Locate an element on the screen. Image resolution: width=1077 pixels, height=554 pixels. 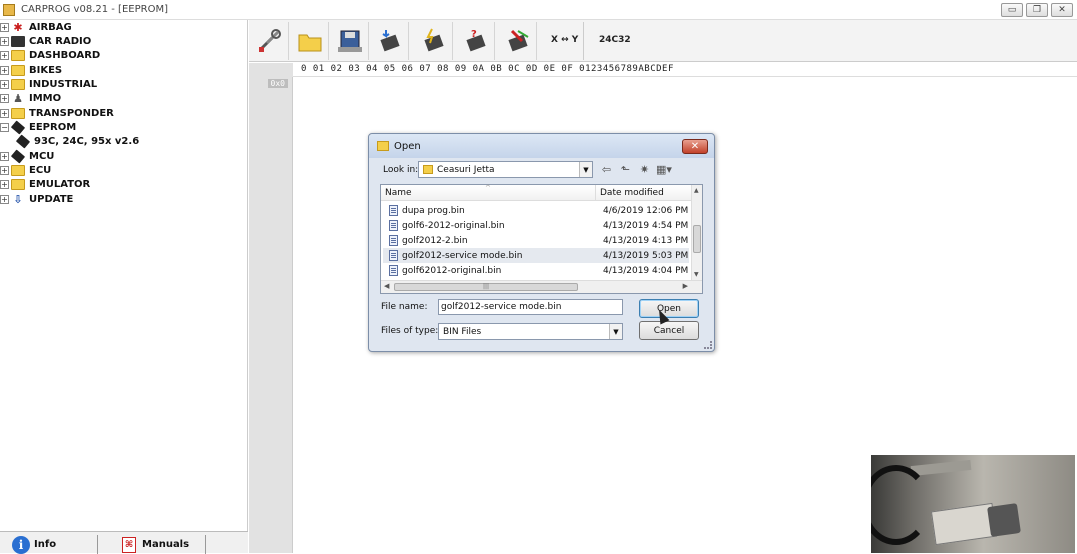
write-chip-icon is located at coordinates (433, 40).